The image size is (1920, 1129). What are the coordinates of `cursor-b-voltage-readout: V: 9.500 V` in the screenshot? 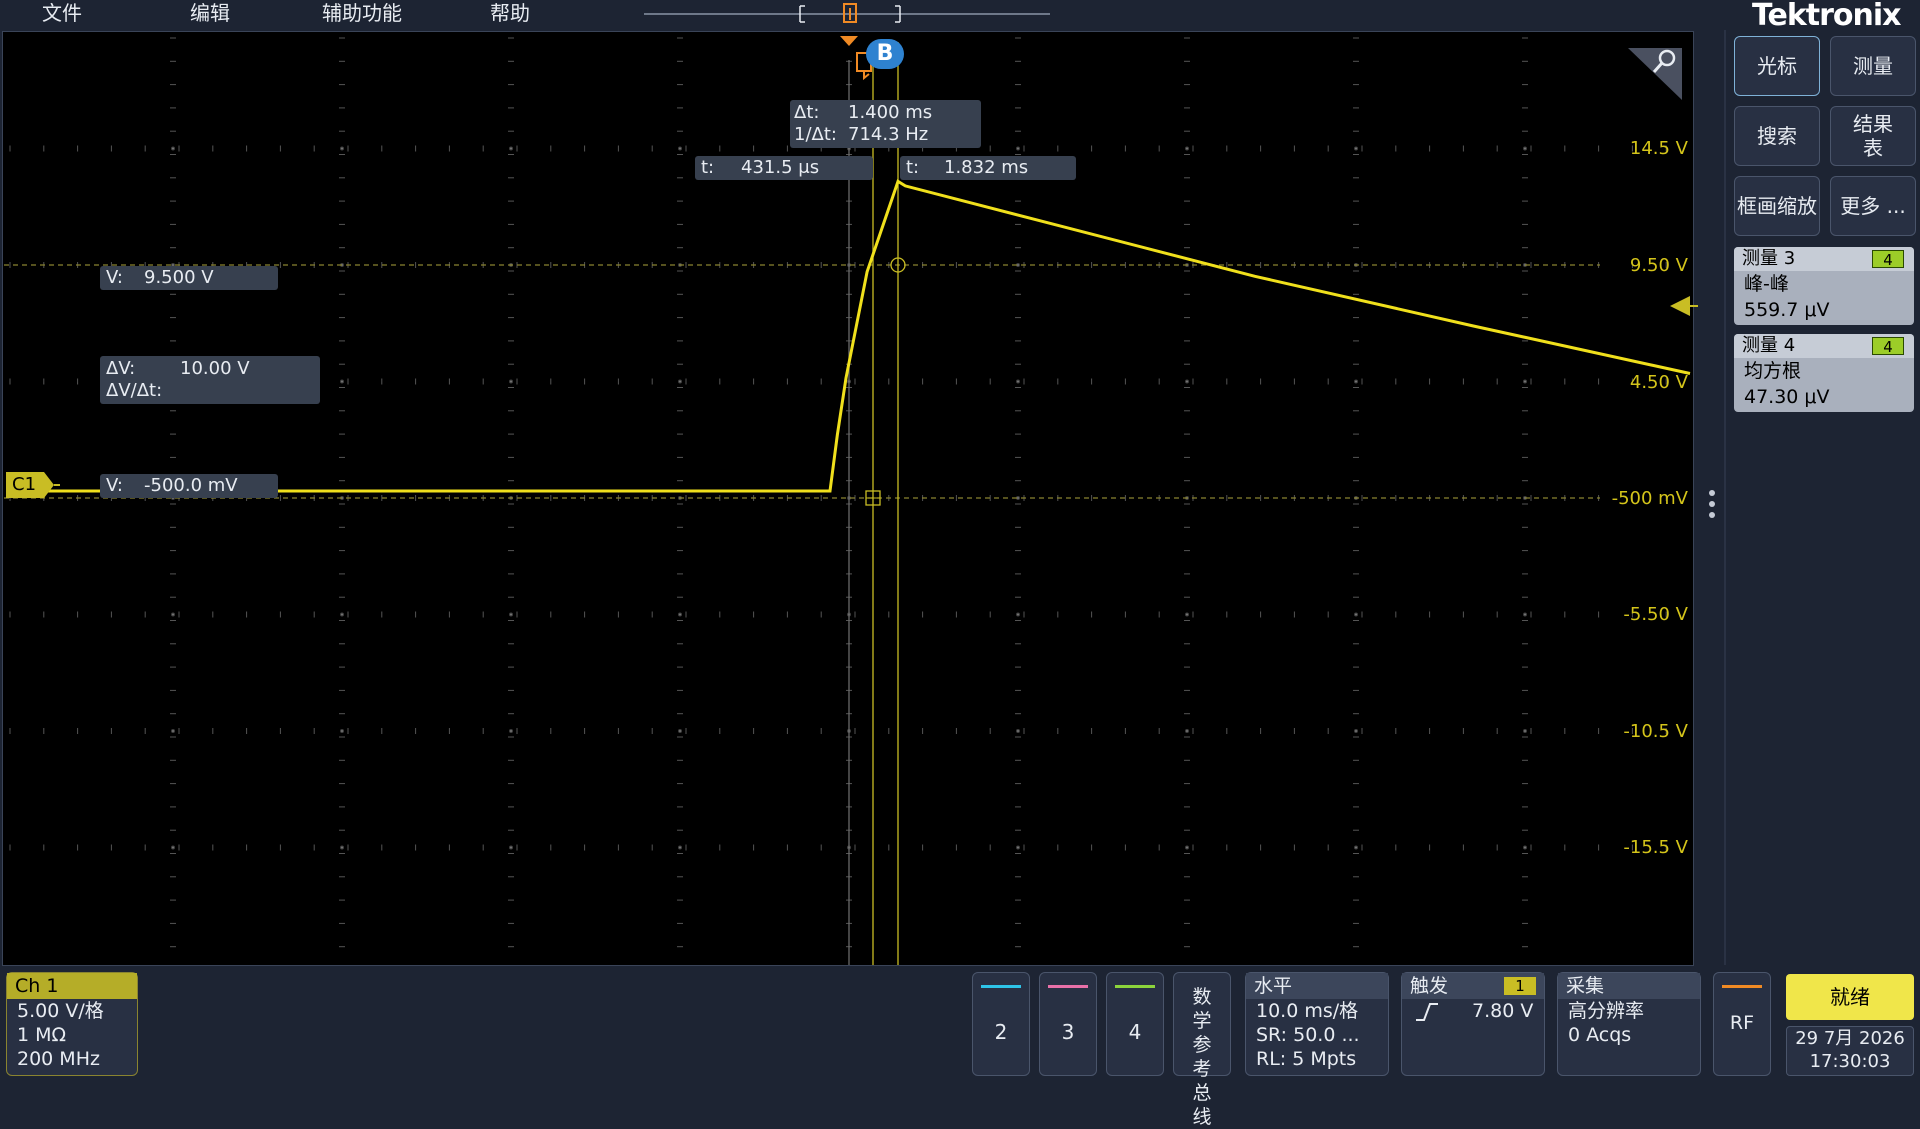 It's located at (189, 278).